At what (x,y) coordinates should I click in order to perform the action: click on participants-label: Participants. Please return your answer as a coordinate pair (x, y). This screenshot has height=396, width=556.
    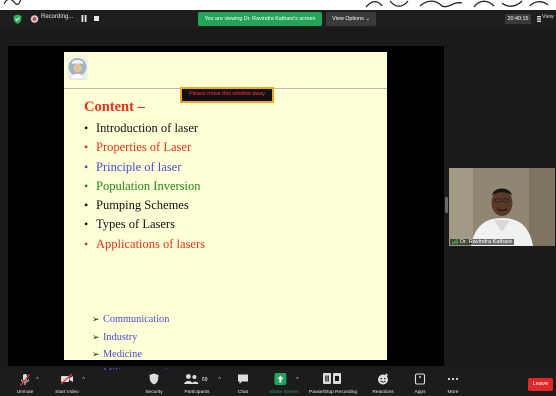
    Looking at the image, I should click on (197, 392).